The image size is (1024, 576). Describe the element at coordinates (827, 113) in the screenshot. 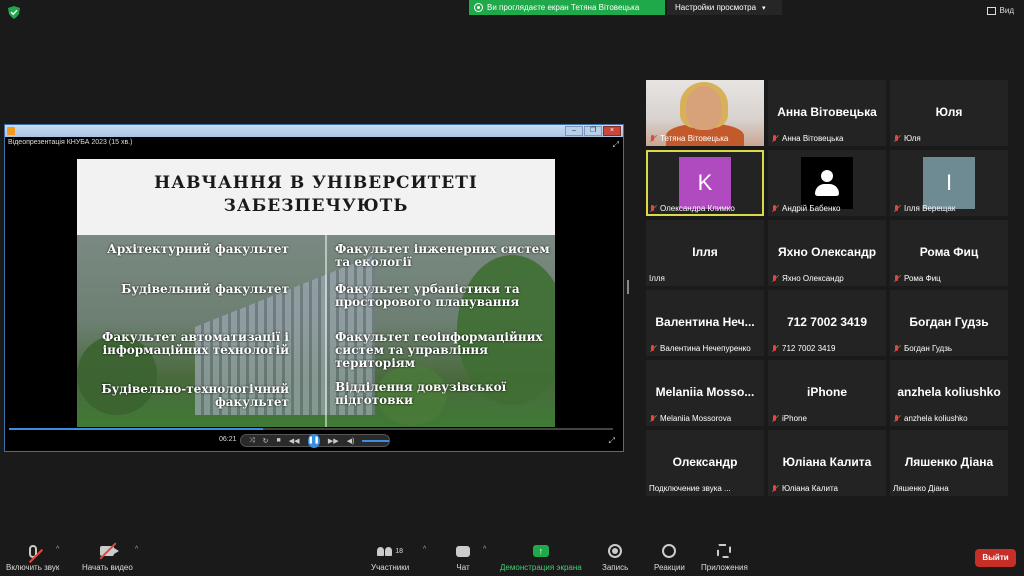

I see `participant-tile: Анна Вітовецька Анна Вітовецька` at that location.